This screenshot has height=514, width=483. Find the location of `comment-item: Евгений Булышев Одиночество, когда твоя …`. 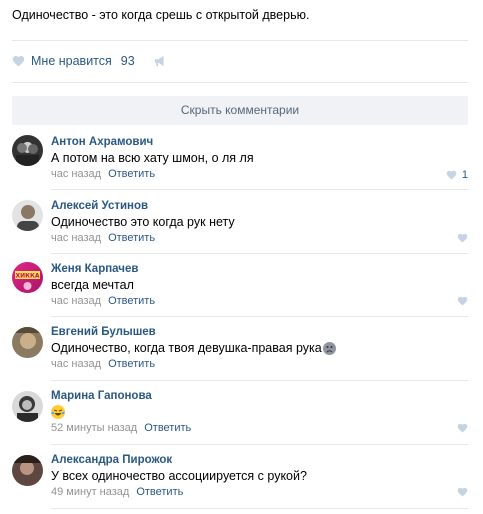

comment-item: Евгений Булышев Одиночество, когда твоя … is located at coordinates (241, 352).